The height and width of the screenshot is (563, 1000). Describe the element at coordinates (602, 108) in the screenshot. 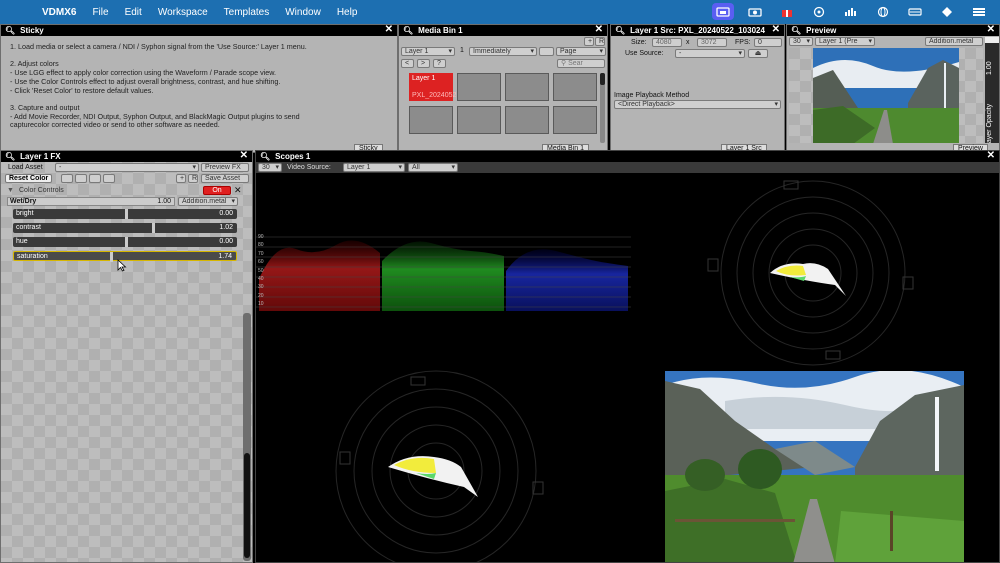

I see `media-bin-scrollbar` at that location.